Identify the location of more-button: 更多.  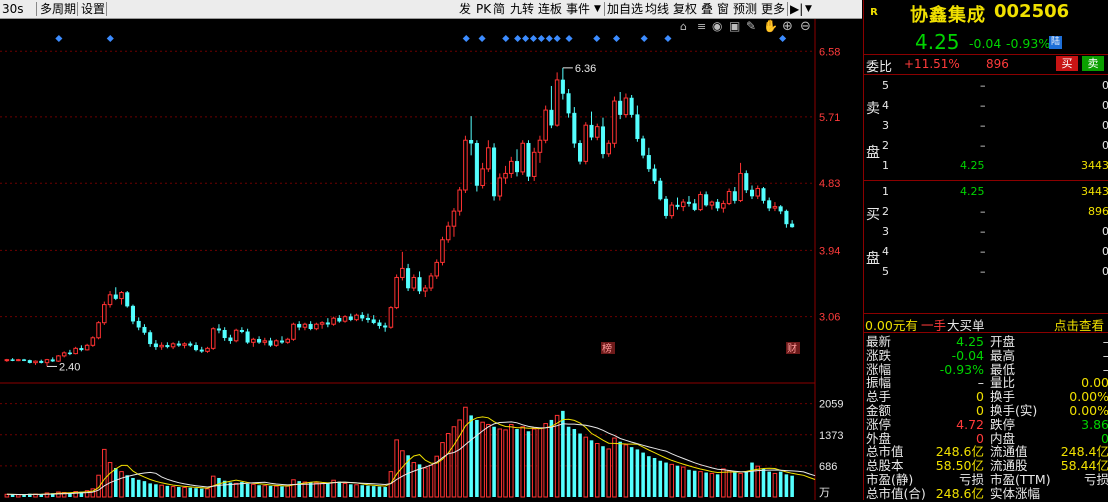
(773, 9).